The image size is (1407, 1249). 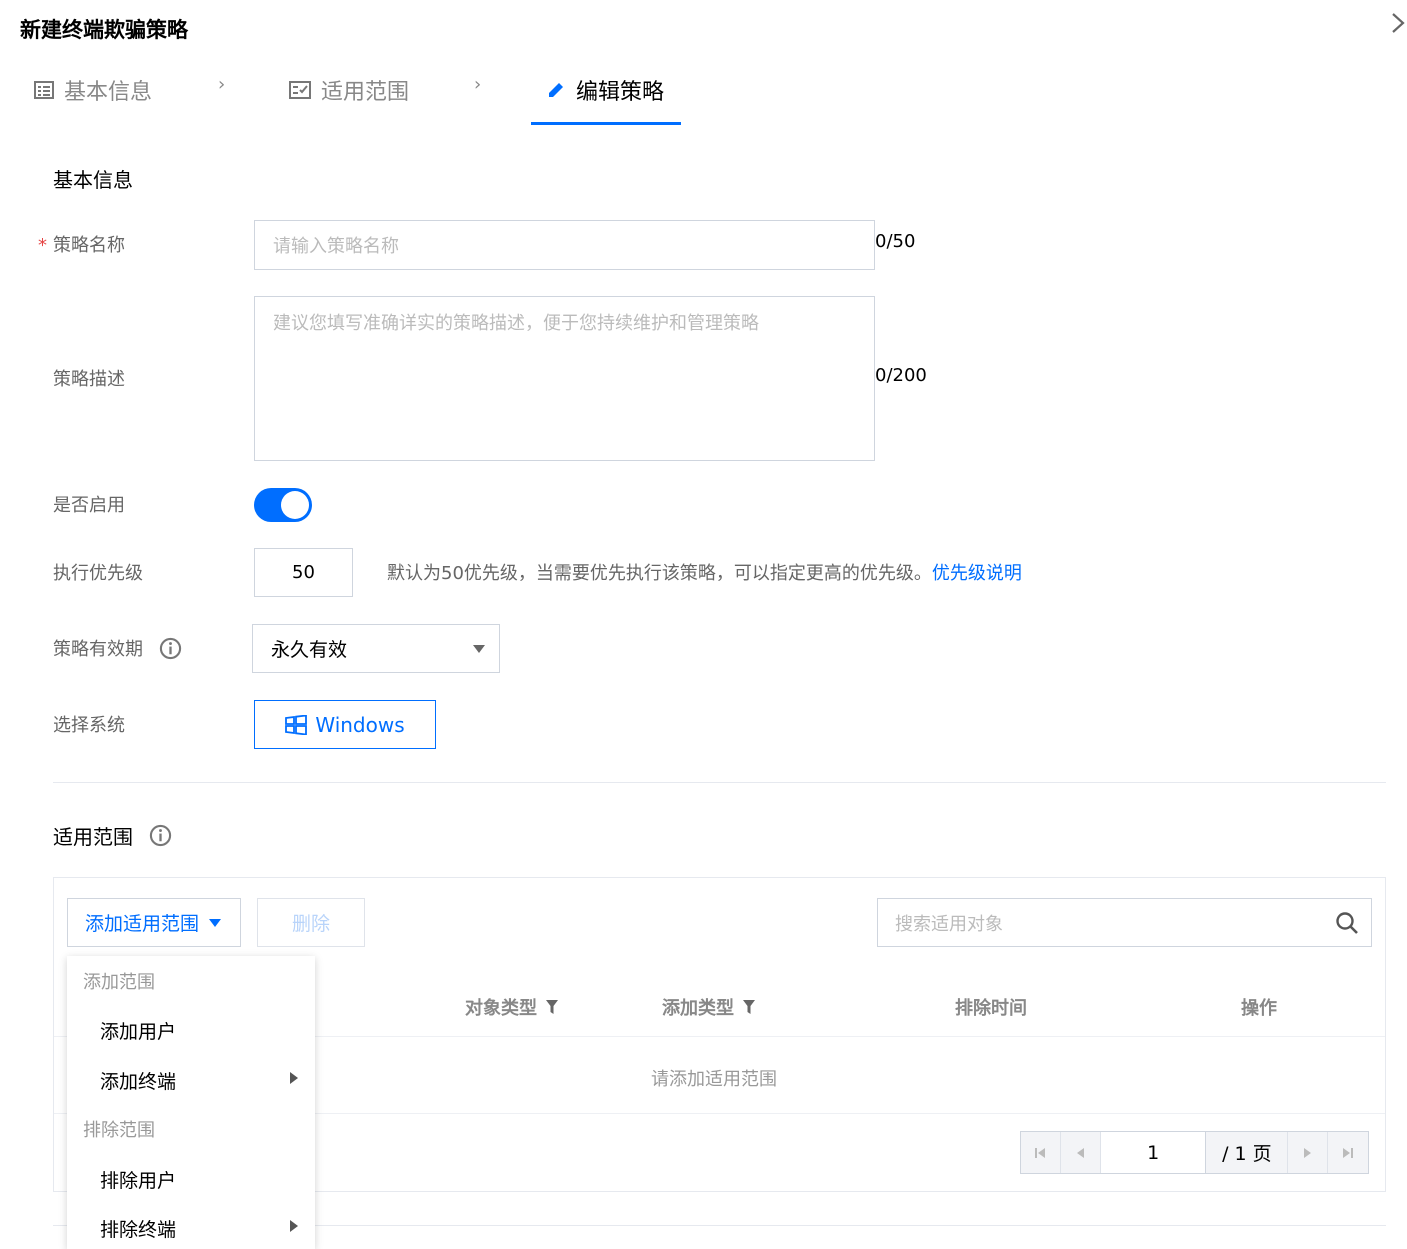 What do you see at coordinates (564, 378) in the screenshot?
I see `policy-desc-textarea: 建议您填写准确详实的策略描述，便于您持续维护和管理策略` at bounding box center [564, 378].